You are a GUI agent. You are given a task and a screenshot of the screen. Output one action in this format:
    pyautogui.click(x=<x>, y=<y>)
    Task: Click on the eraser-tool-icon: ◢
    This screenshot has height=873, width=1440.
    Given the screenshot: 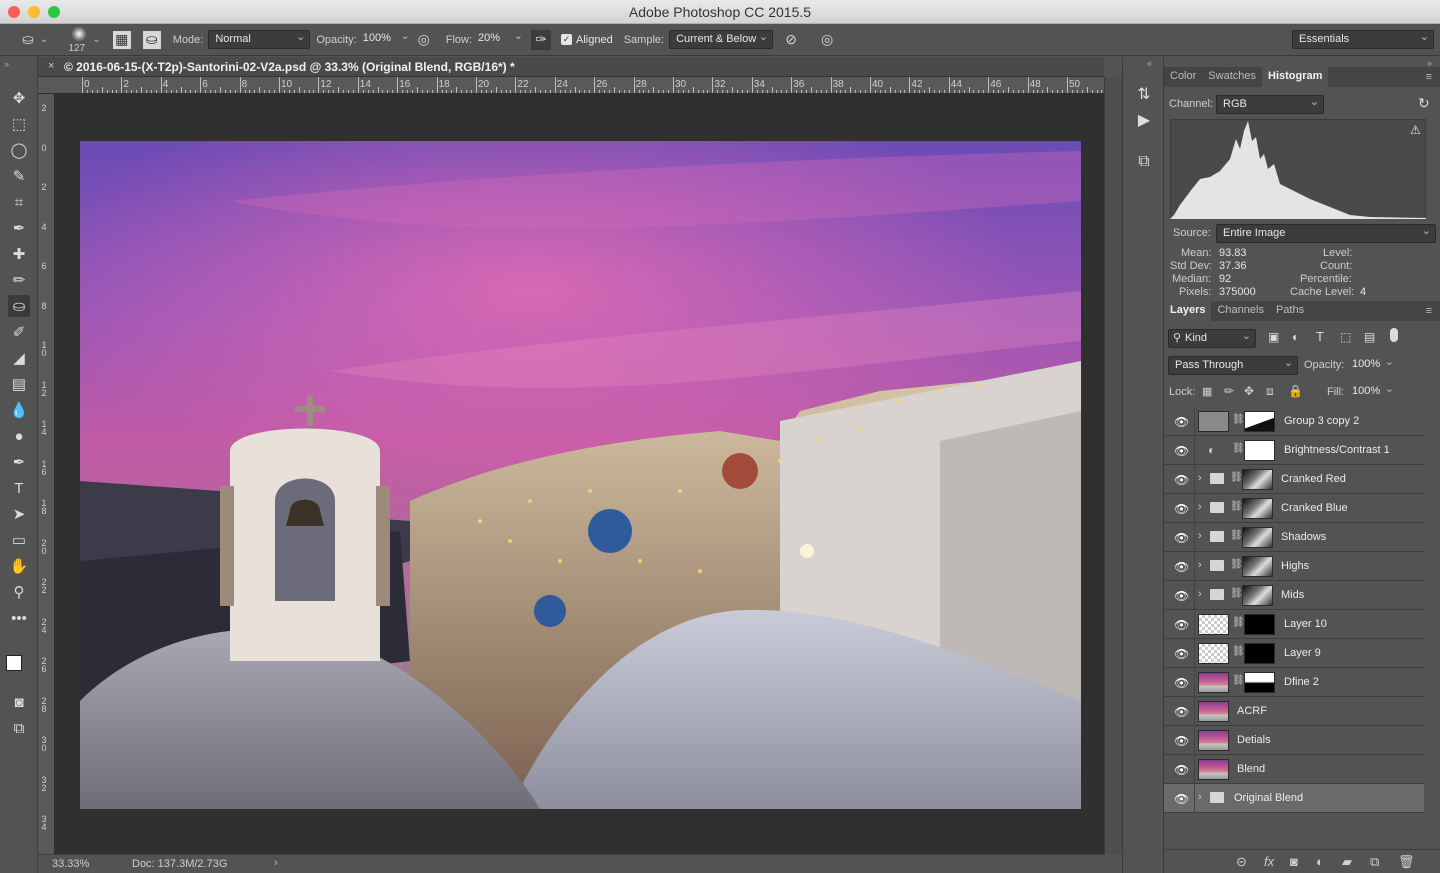 What is the action you would take?
    pyautogui.click(x=19, y=358)
    